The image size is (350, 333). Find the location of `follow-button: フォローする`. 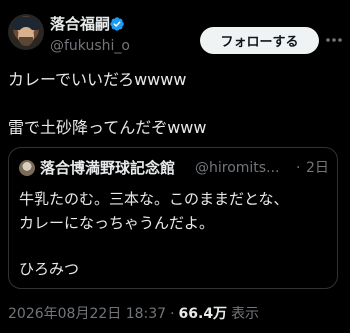

follow-button: フォローする is located at coordinates (259, 40).